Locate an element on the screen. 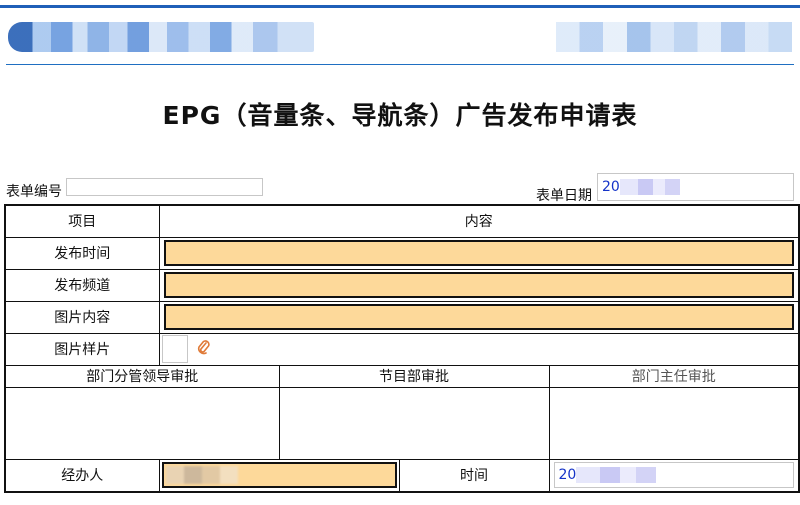 Image resolution: width=800 pixels, height=505 pixels. time-value: 20 is located at coordinates (567, 475).